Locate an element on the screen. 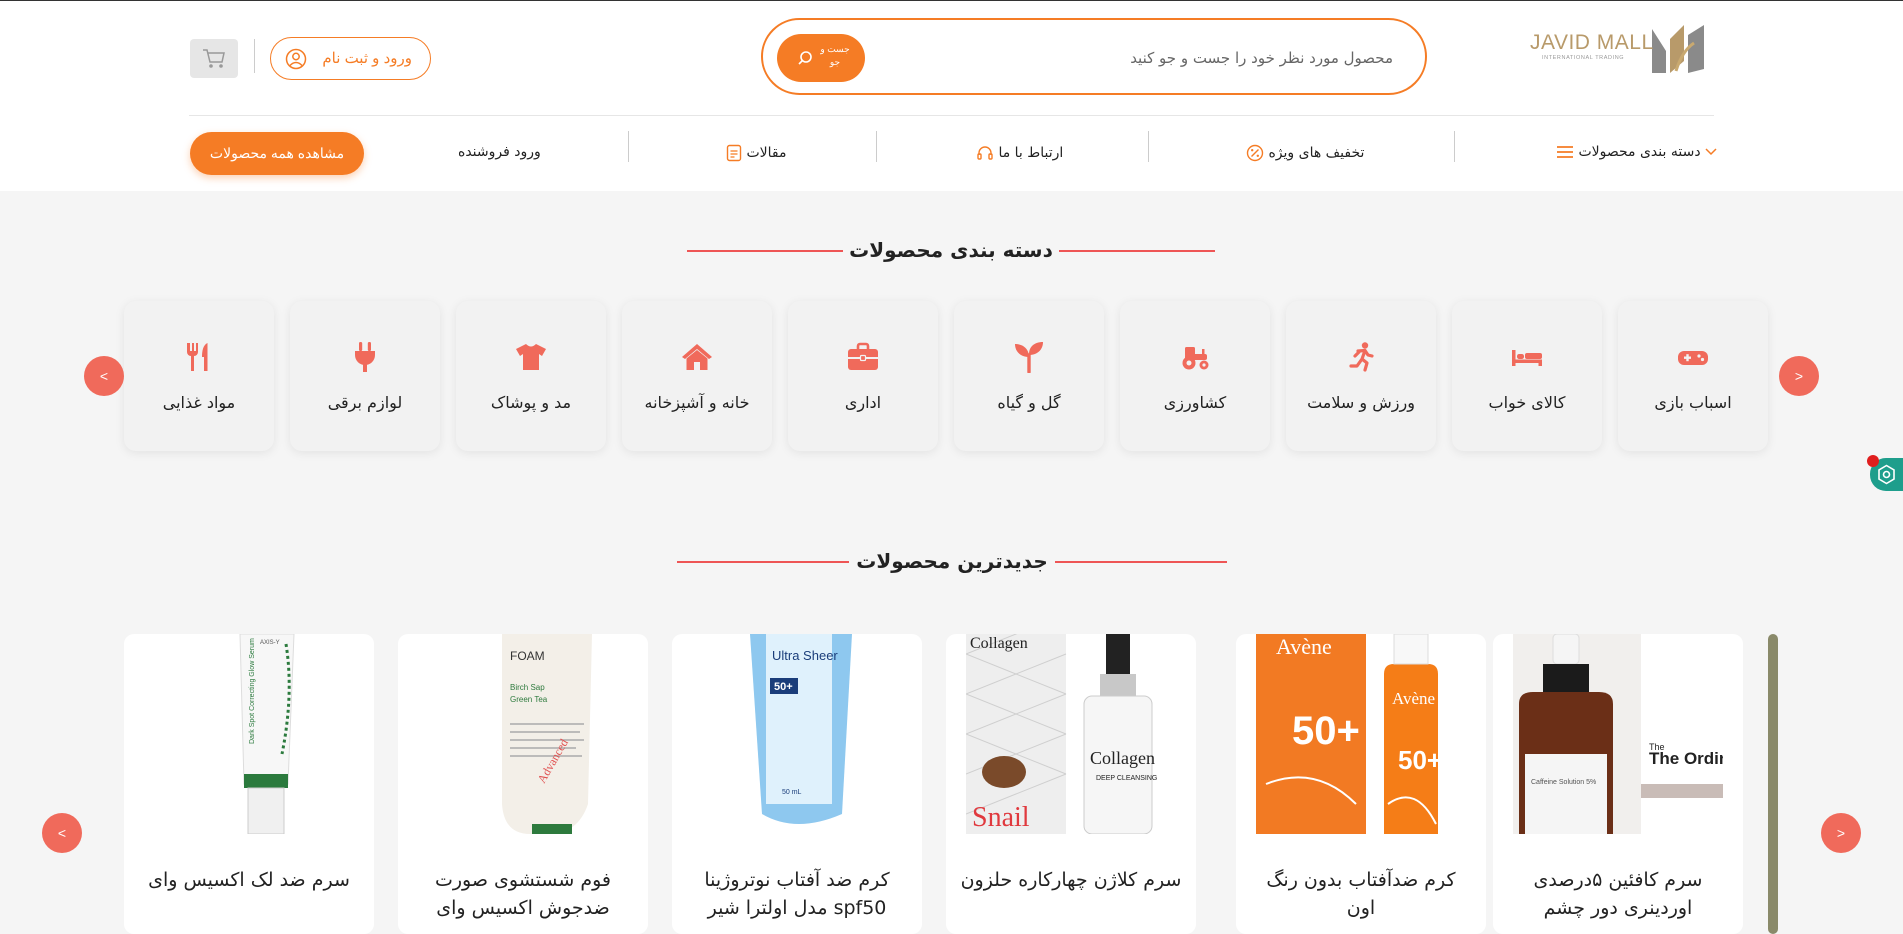 This screenshot has height=934, width=1903. menu-icon is located at coordinates (1565, 152).